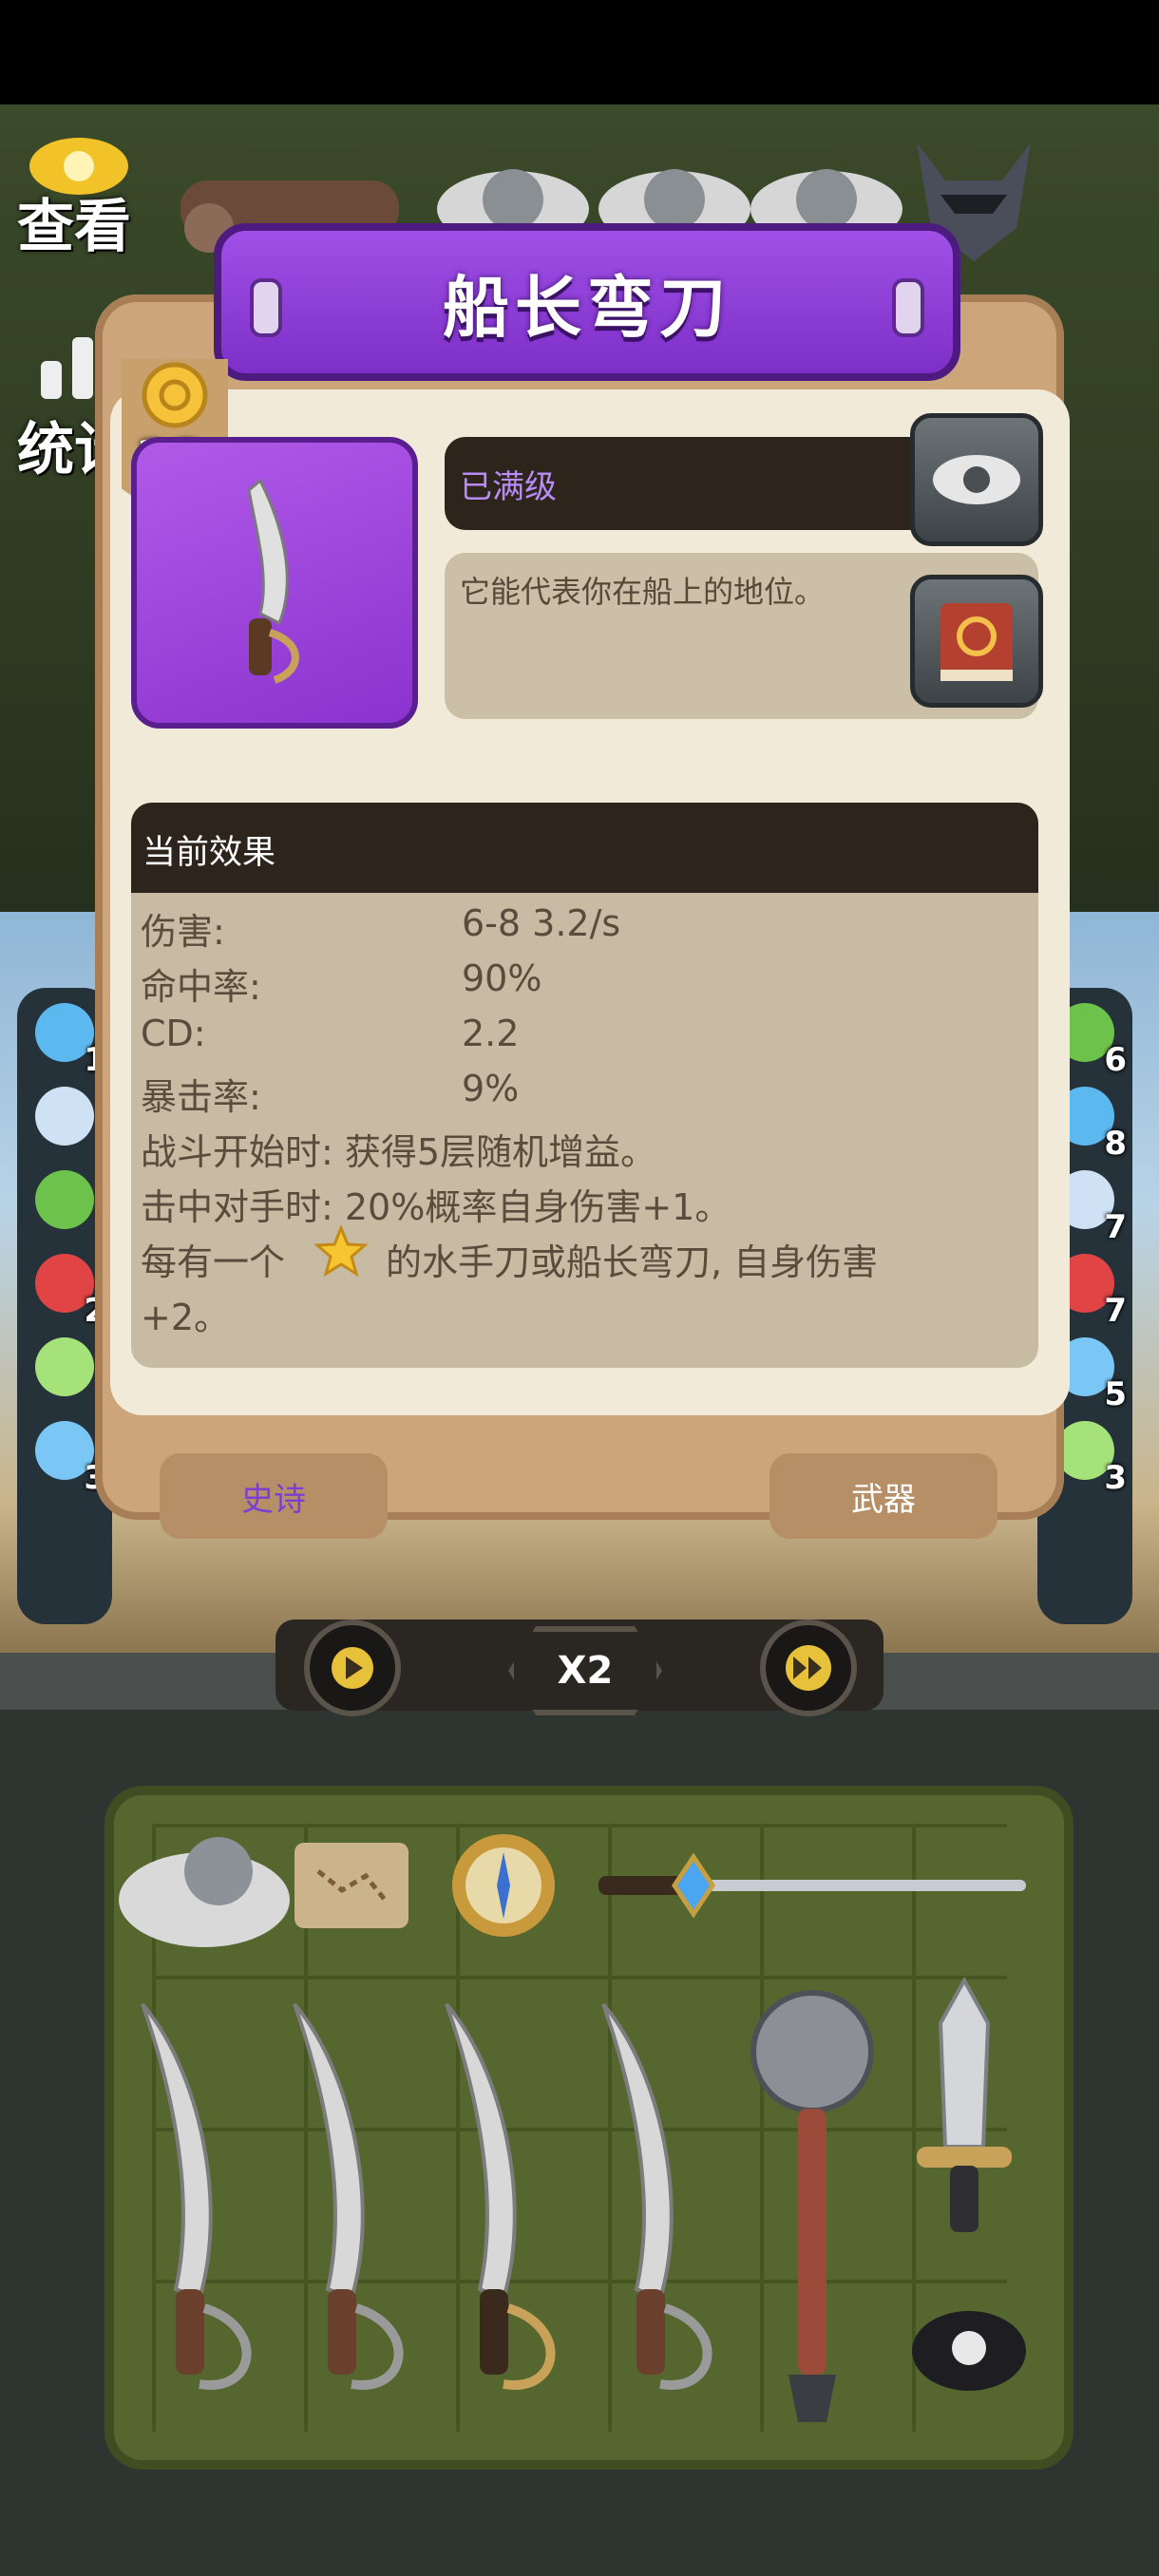 This screenshot has height=2576, width=1159. I want to click on effects-header: 当前效果, so click(584, 849).